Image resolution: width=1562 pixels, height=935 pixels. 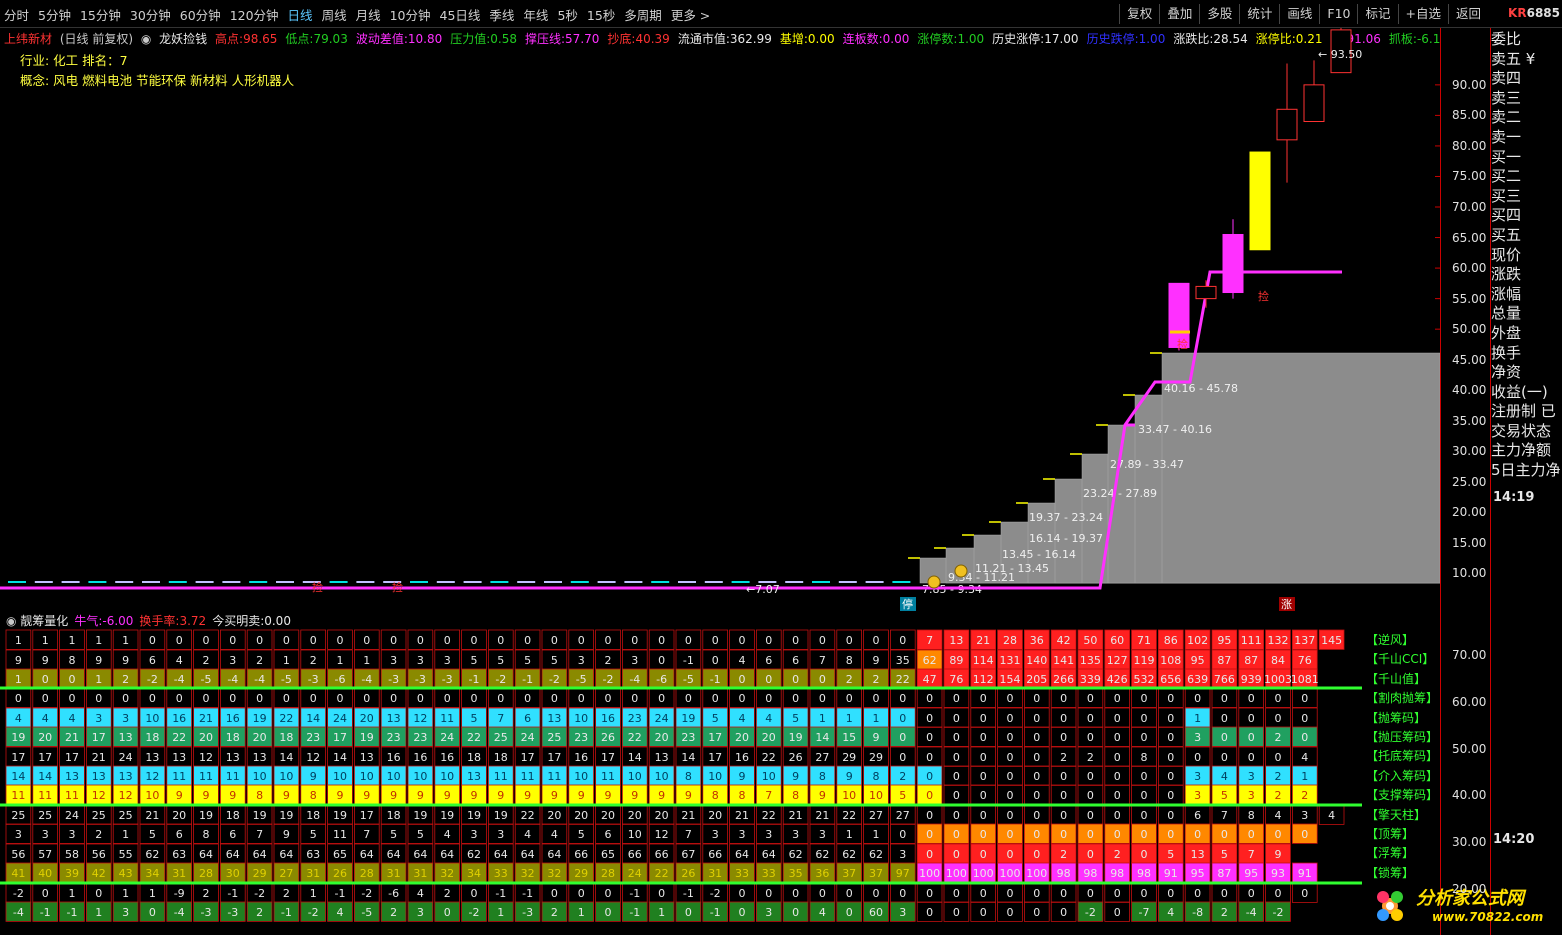 What do you see at coordinates (1402, 795) in the screenshot?
I see `legend-item: 【支撑筹码】` at bounding box center [1402, 795].